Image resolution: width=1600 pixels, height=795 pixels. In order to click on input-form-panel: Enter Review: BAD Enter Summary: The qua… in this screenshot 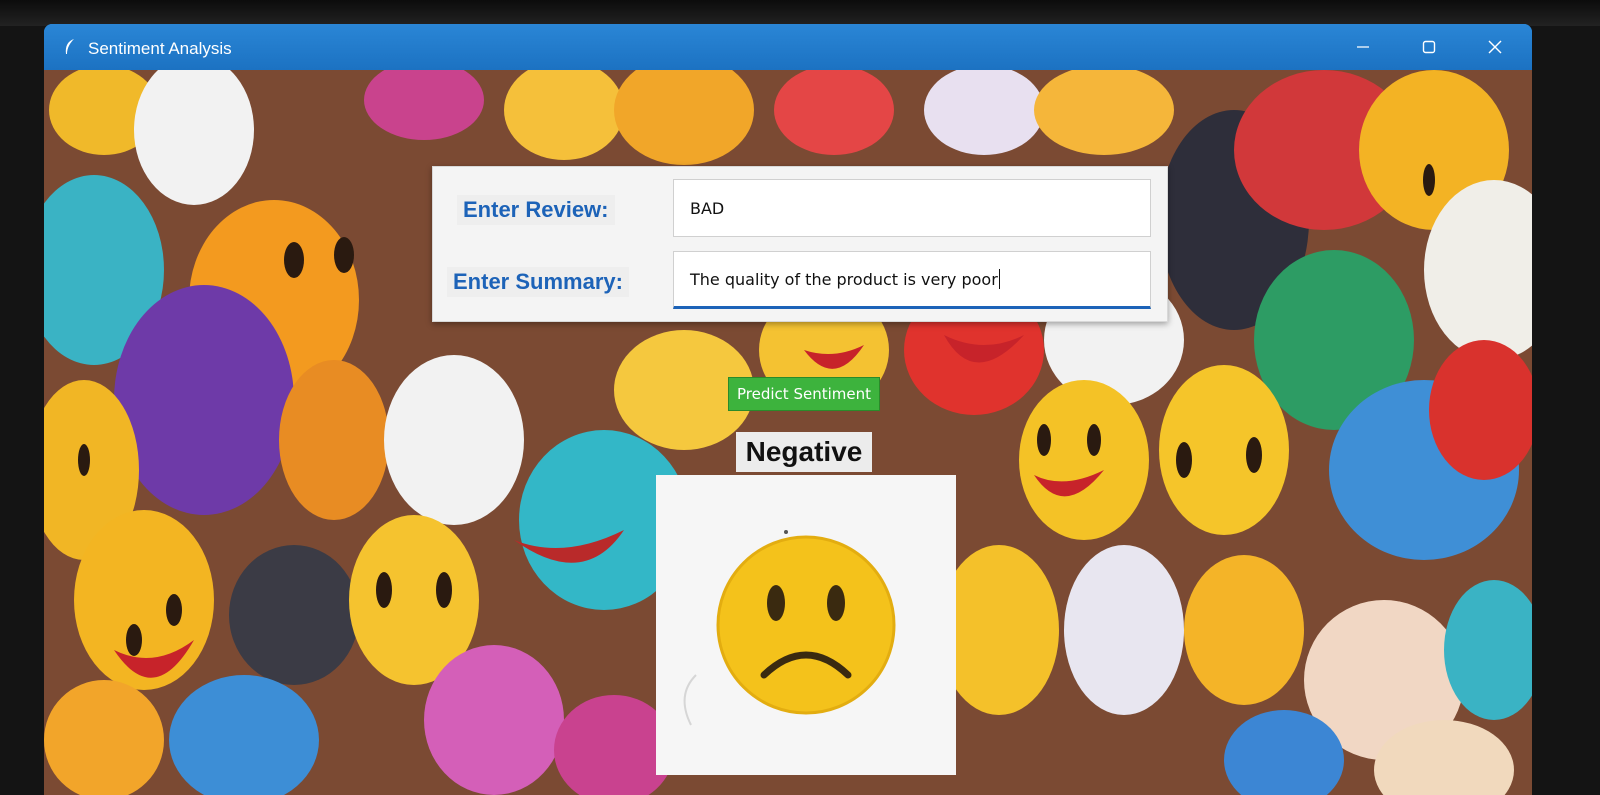, I will do `click(800, 244)`.